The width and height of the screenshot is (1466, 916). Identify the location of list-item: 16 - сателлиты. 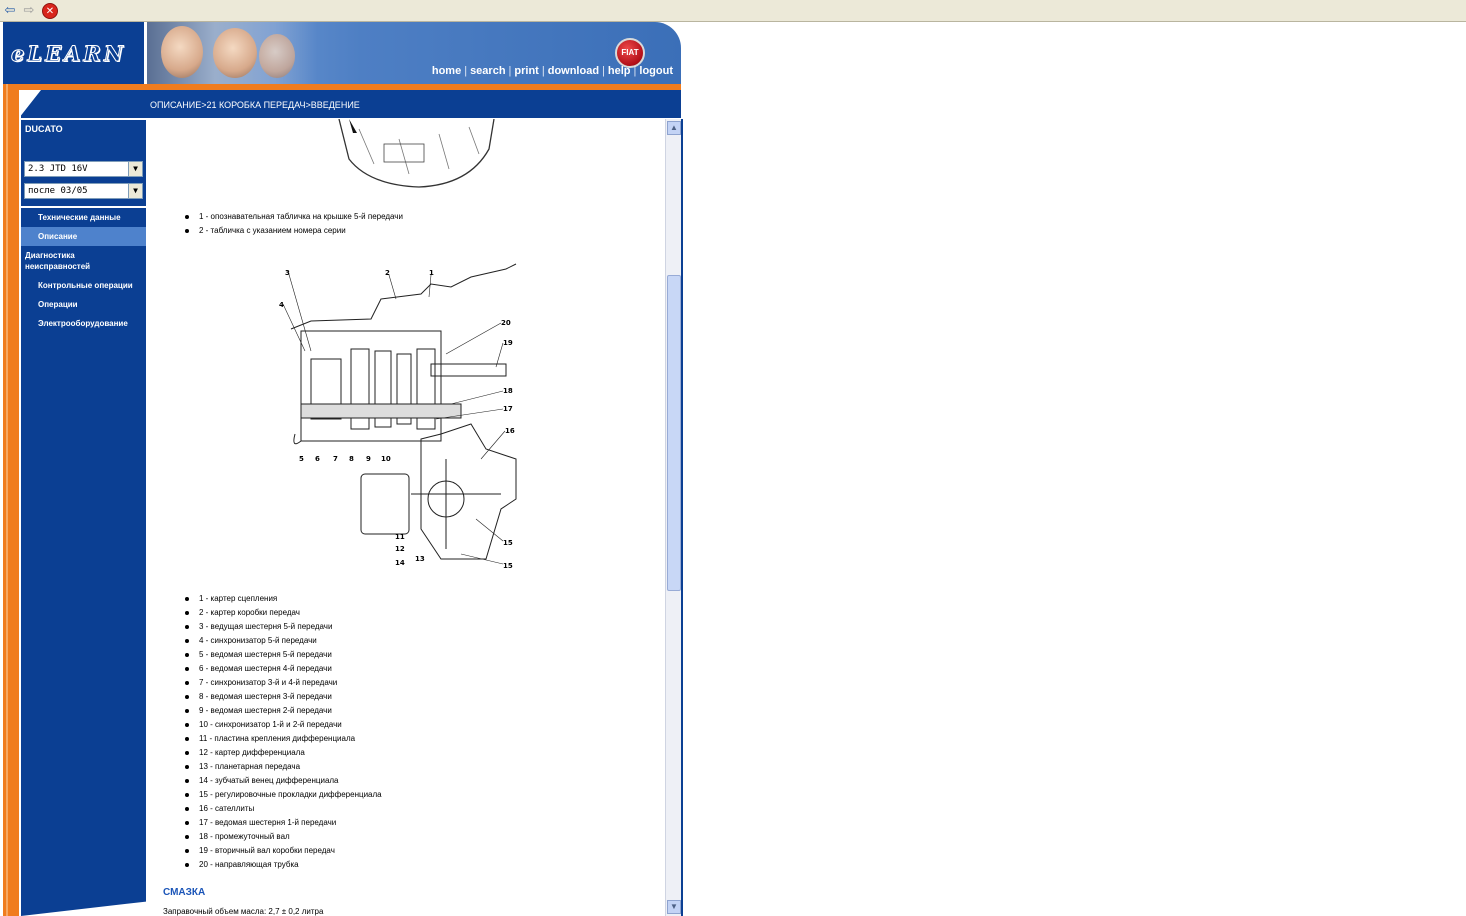
(282, 809).